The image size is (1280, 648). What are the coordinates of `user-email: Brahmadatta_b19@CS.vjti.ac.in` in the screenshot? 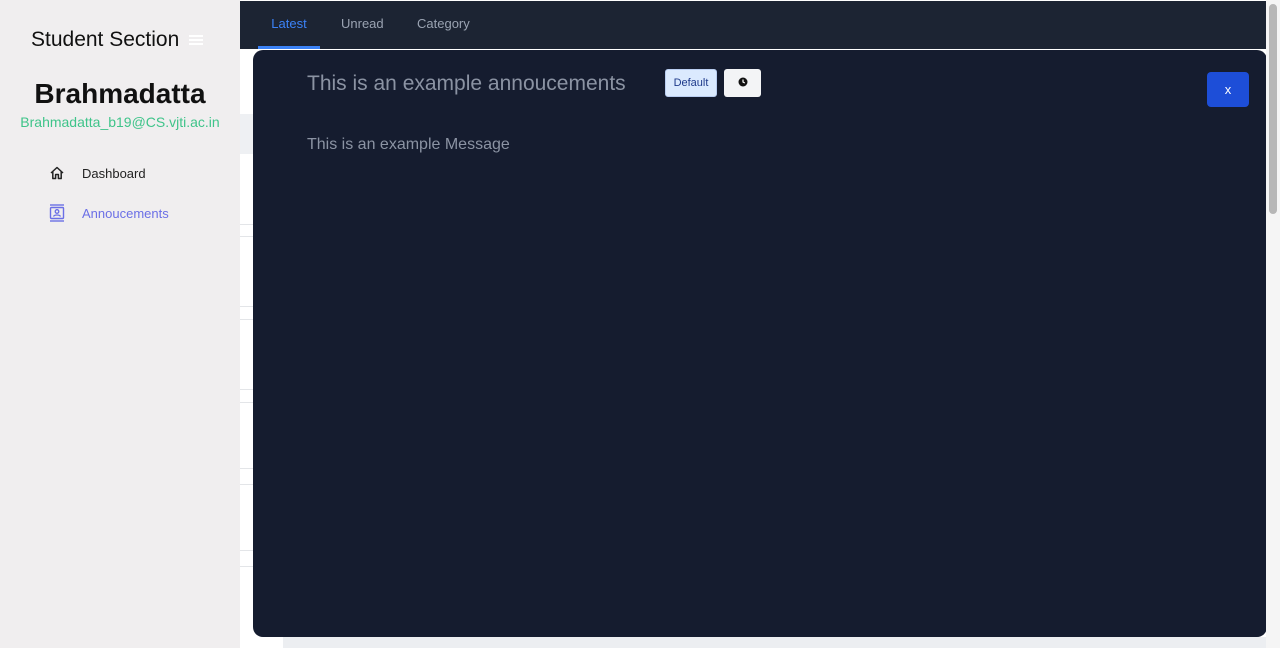 It's located at (120, 122).